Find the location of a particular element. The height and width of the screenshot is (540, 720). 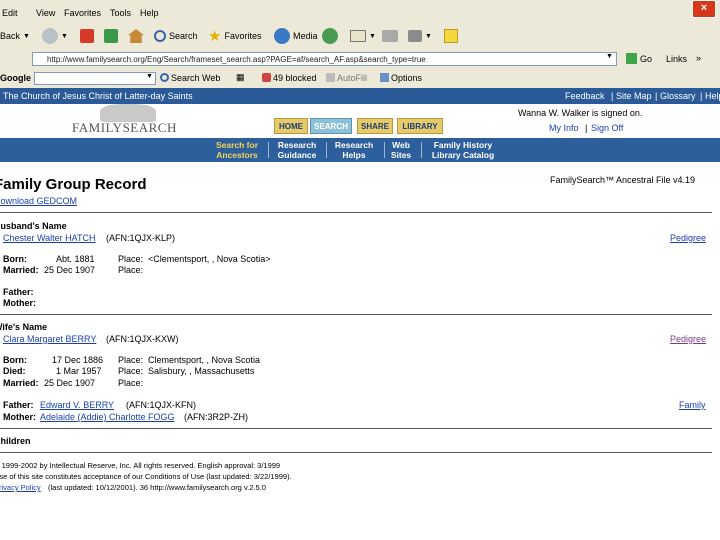

browser-toolbar: Back ▼ ▼ Search ★ Favorites Media ▼ ▼ is located at coordinates (360, 36).